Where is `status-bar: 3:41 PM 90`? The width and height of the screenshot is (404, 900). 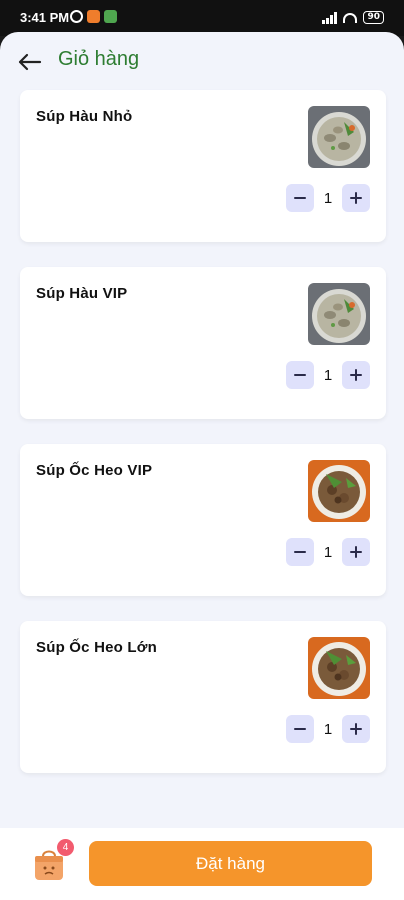 status-bar: 3:41 PM 90 is located at coordinates (202, 18).